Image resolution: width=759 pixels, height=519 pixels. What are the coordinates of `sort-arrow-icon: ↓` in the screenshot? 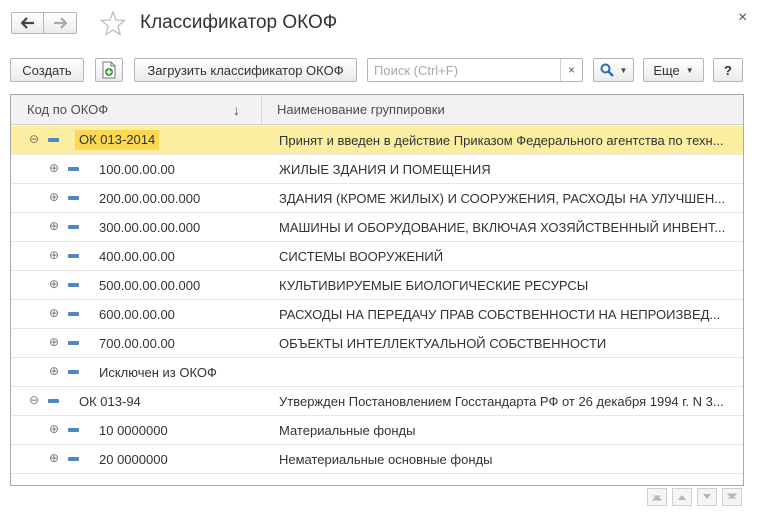 It's located at (236, 110).